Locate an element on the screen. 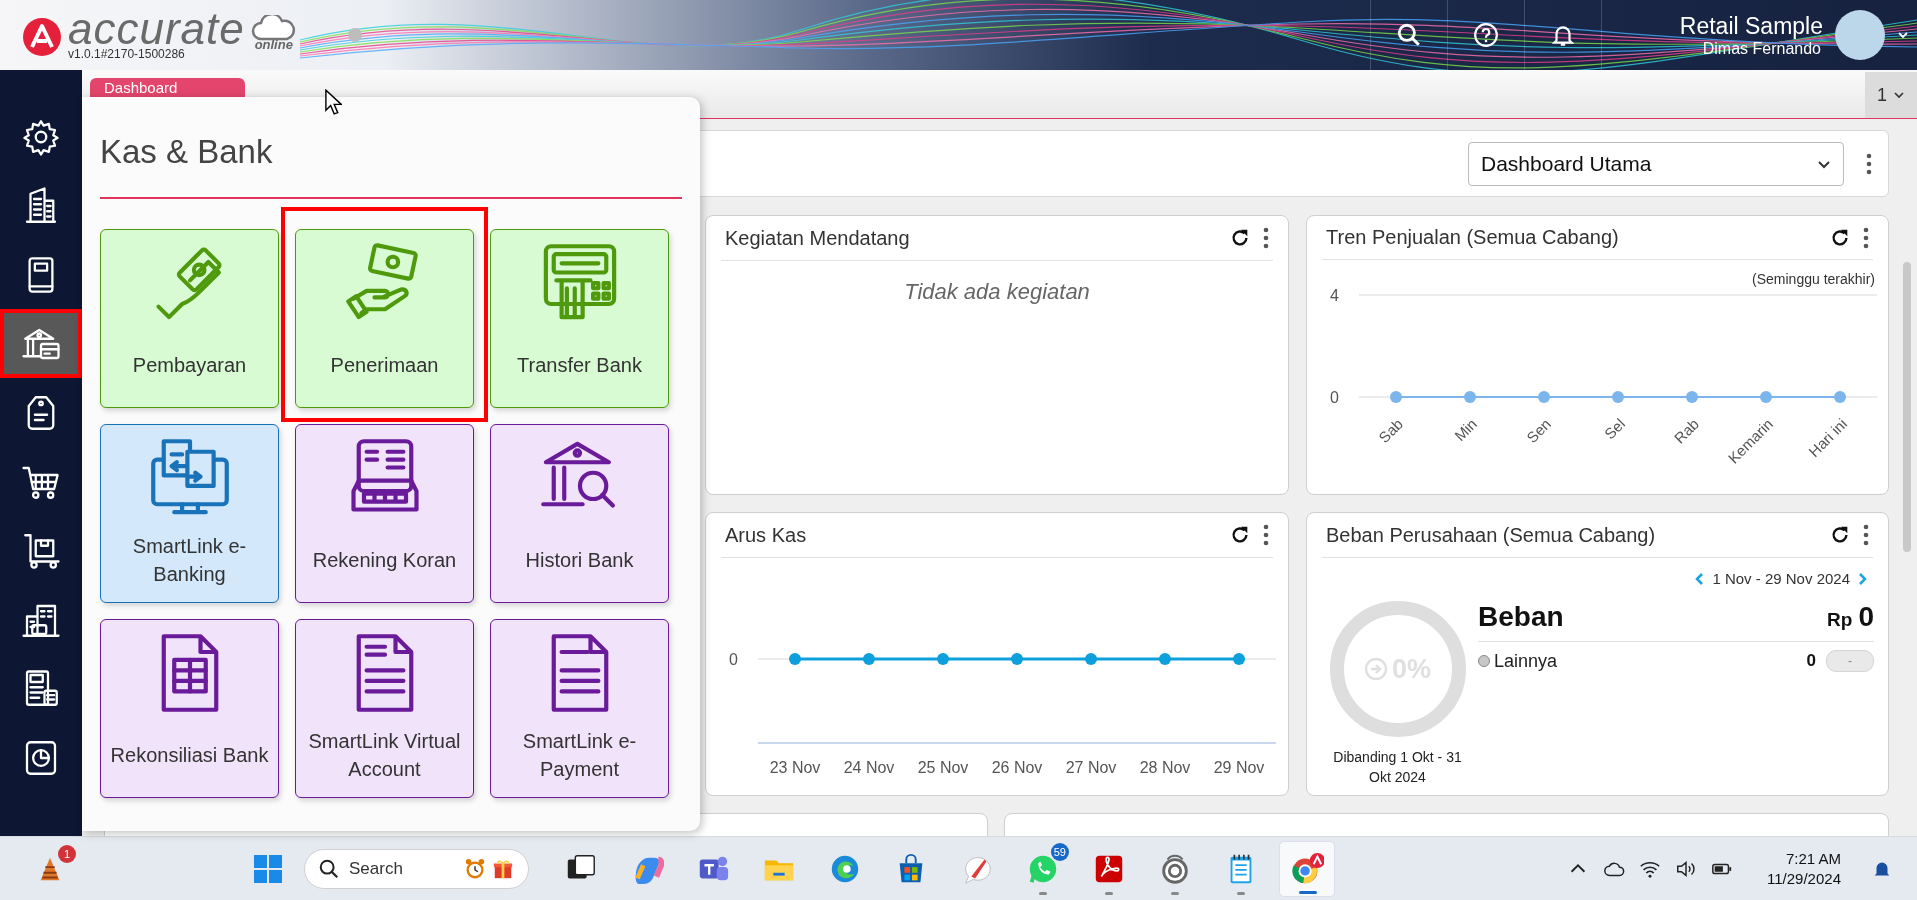 The image size is (1917, 900). notification-badge: 59 is located at coordinates (1059, 851).